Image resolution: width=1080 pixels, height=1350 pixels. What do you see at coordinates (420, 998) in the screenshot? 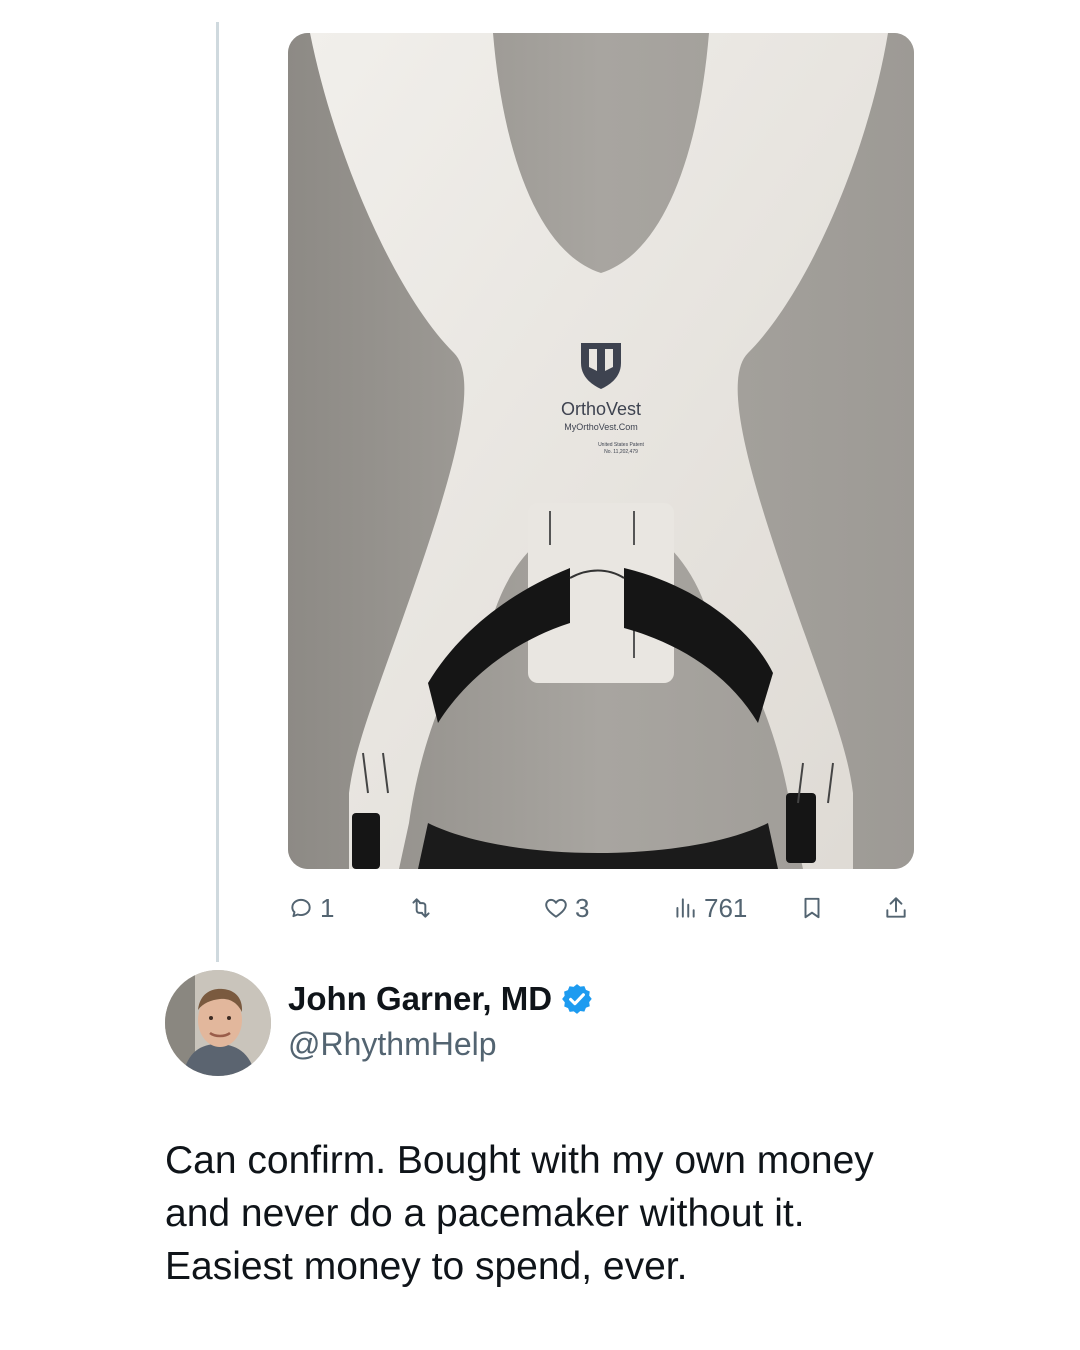
I see `author-name: John Garner, MD` at bounding box center [420, 998].